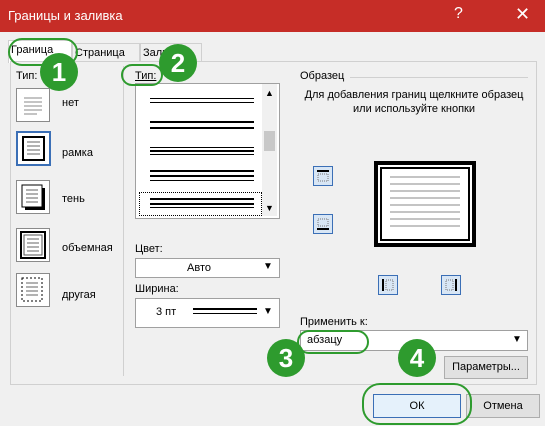 The image size is (545, 426). I want to click on cancel-button: Отмена, so click(503, 406).